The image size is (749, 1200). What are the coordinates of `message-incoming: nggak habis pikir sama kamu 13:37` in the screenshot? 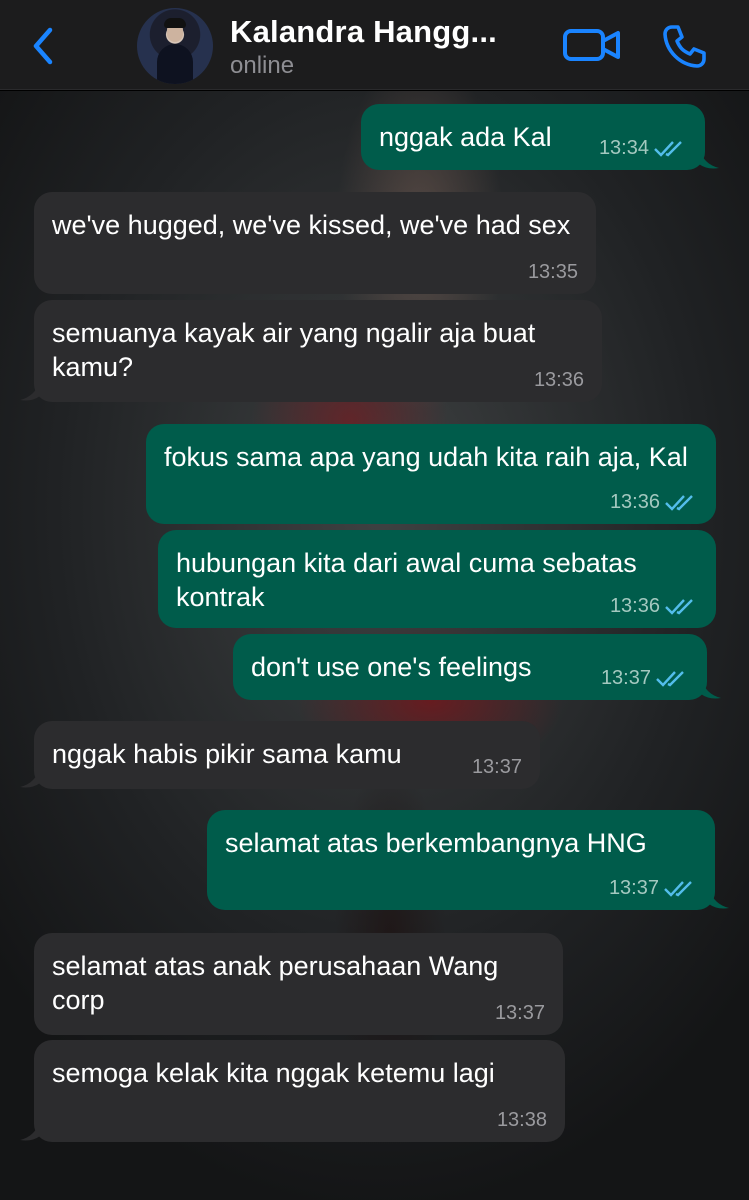 It's located at (287, 755).